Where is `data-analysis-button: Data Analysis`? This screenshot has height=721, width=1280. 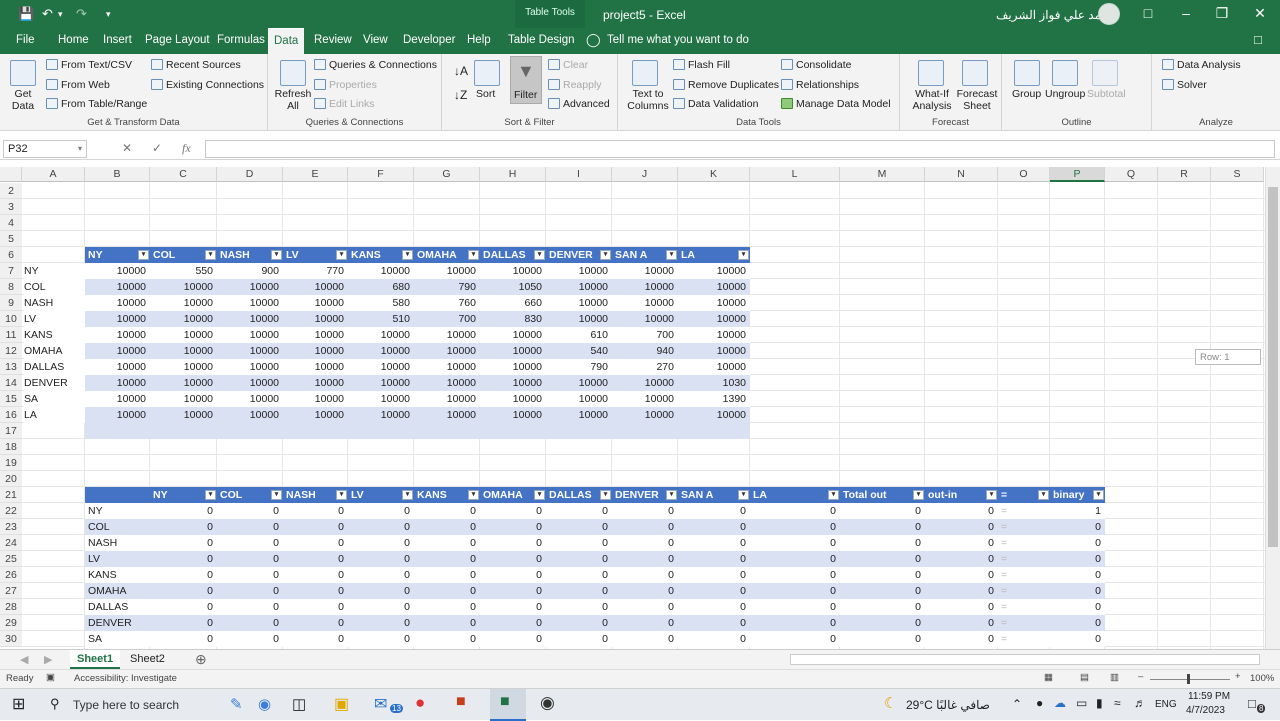 data-analysis-button: Data Analysis is located at coordinates (1201, 65).